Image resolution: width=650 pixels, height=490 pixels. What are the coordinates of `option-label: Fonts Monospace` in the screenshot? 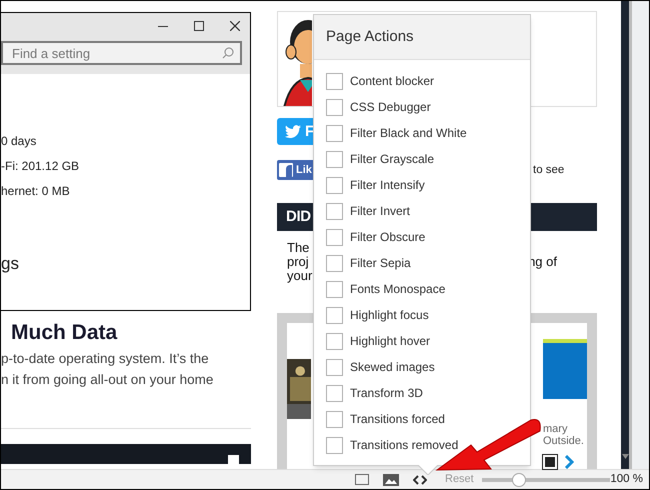 It's located at (398, 289).